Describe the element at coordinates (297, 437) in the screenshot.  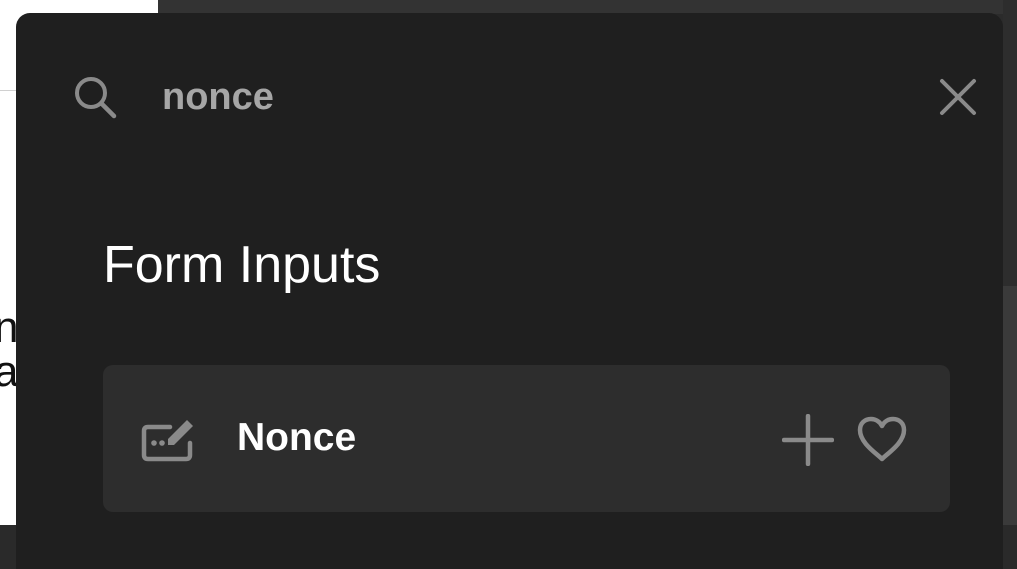
I see `result-item-label: Nonce` at that location.